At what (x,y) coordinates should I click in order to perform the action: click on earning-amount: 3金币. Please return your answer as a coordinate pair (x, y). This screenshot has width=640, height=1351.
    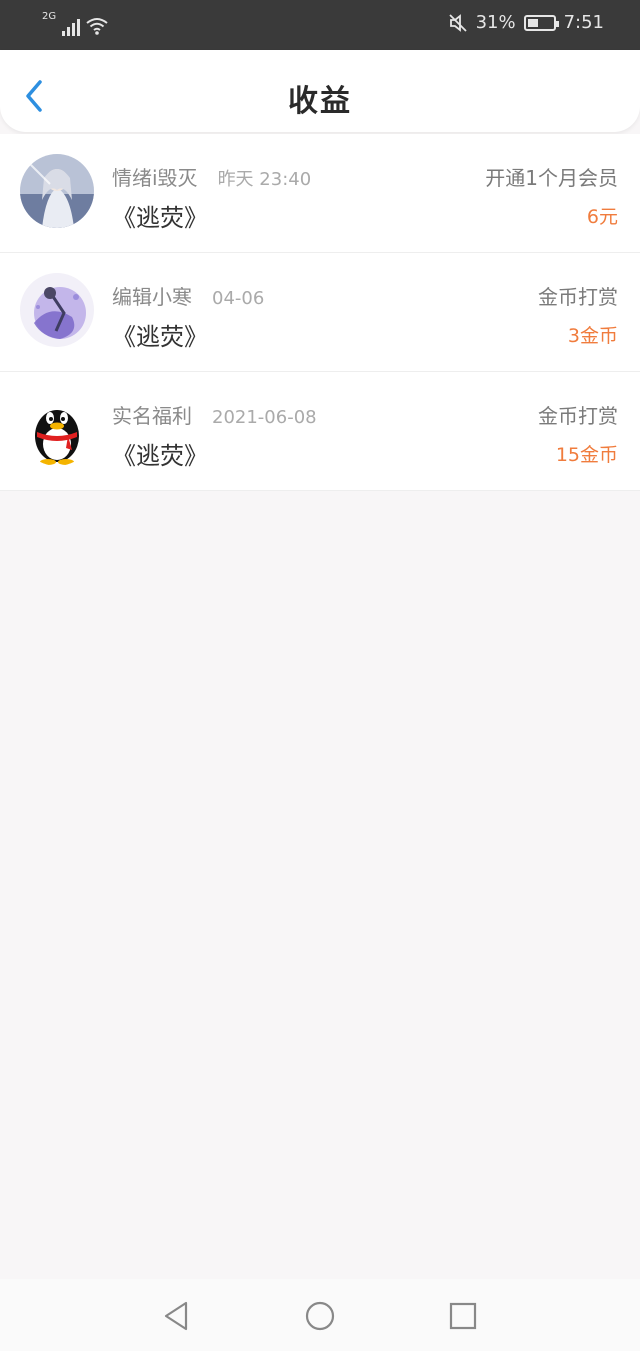
    Looking at the image, I should click on (592, 336).